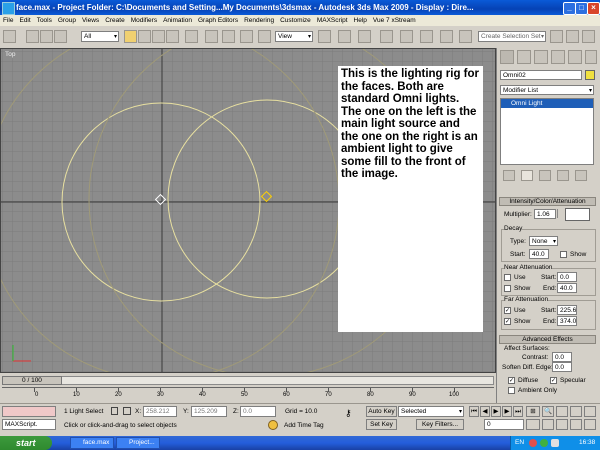 This screenshot has height=450, width=600. I want to click on pivot-center-icon, so click(324, 36).